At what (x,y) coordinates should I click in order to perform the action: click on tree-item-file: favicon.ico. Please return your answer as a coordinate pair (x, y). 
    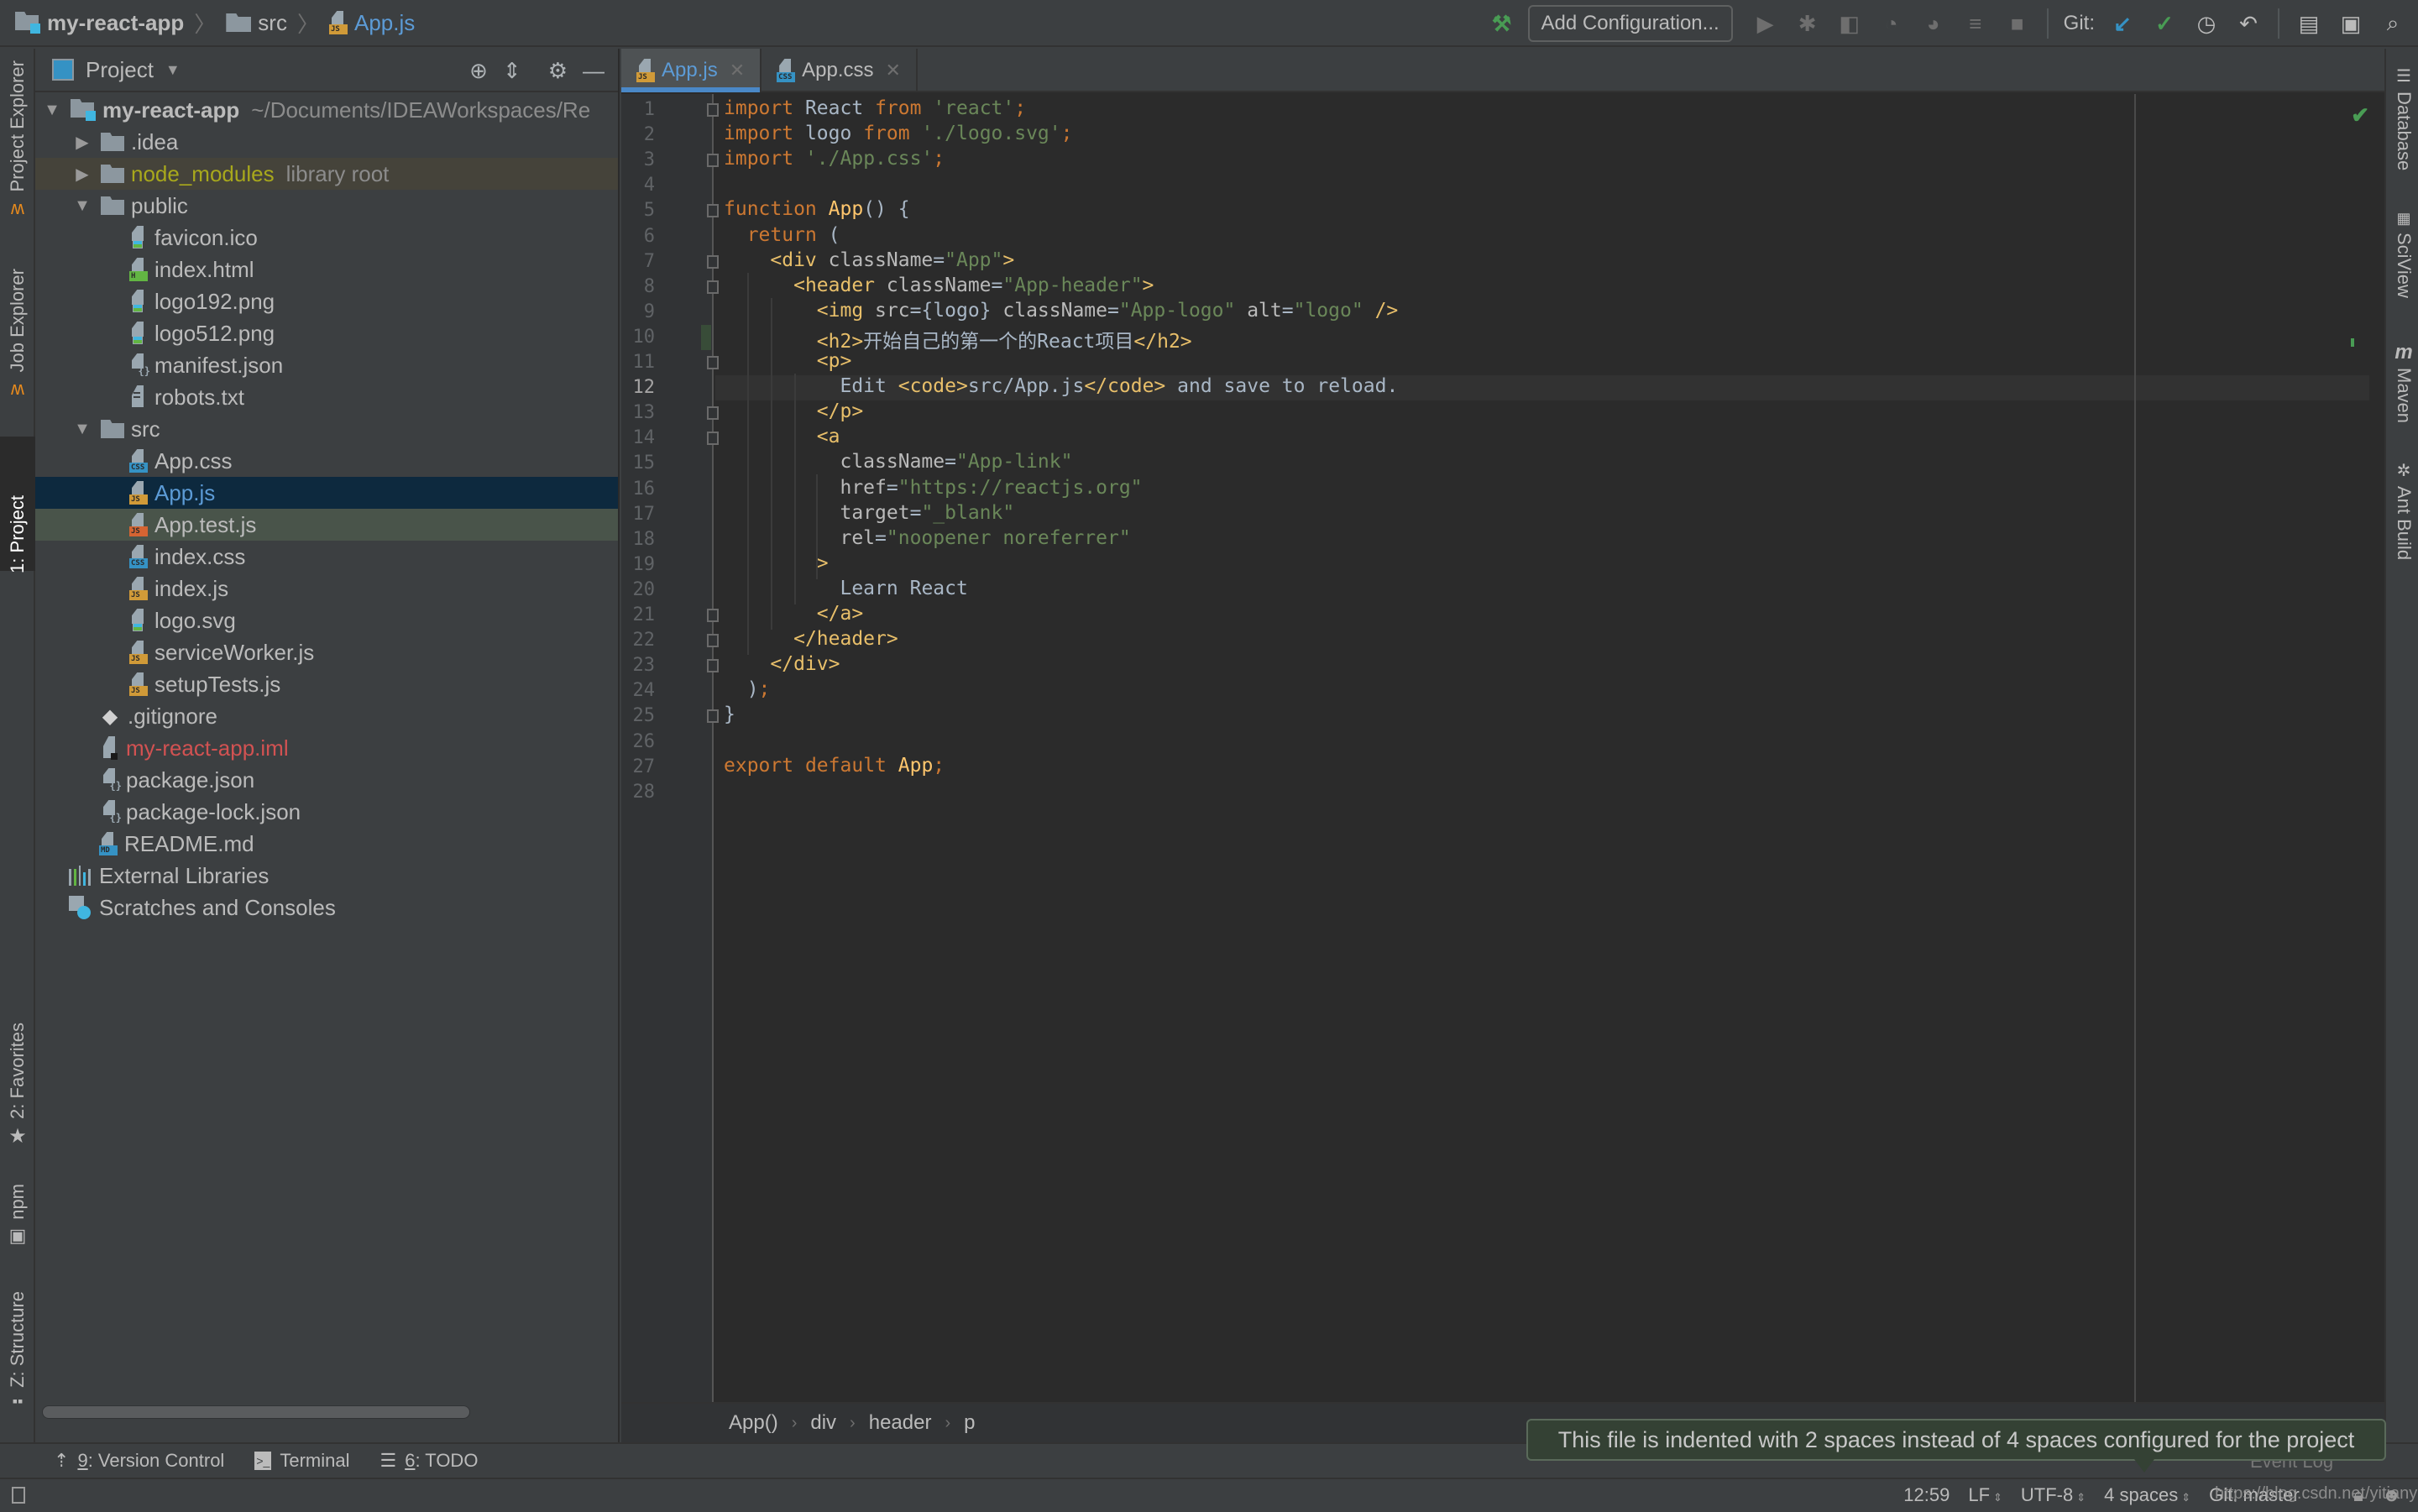
    Looking at the image, I should click on (326, 238).